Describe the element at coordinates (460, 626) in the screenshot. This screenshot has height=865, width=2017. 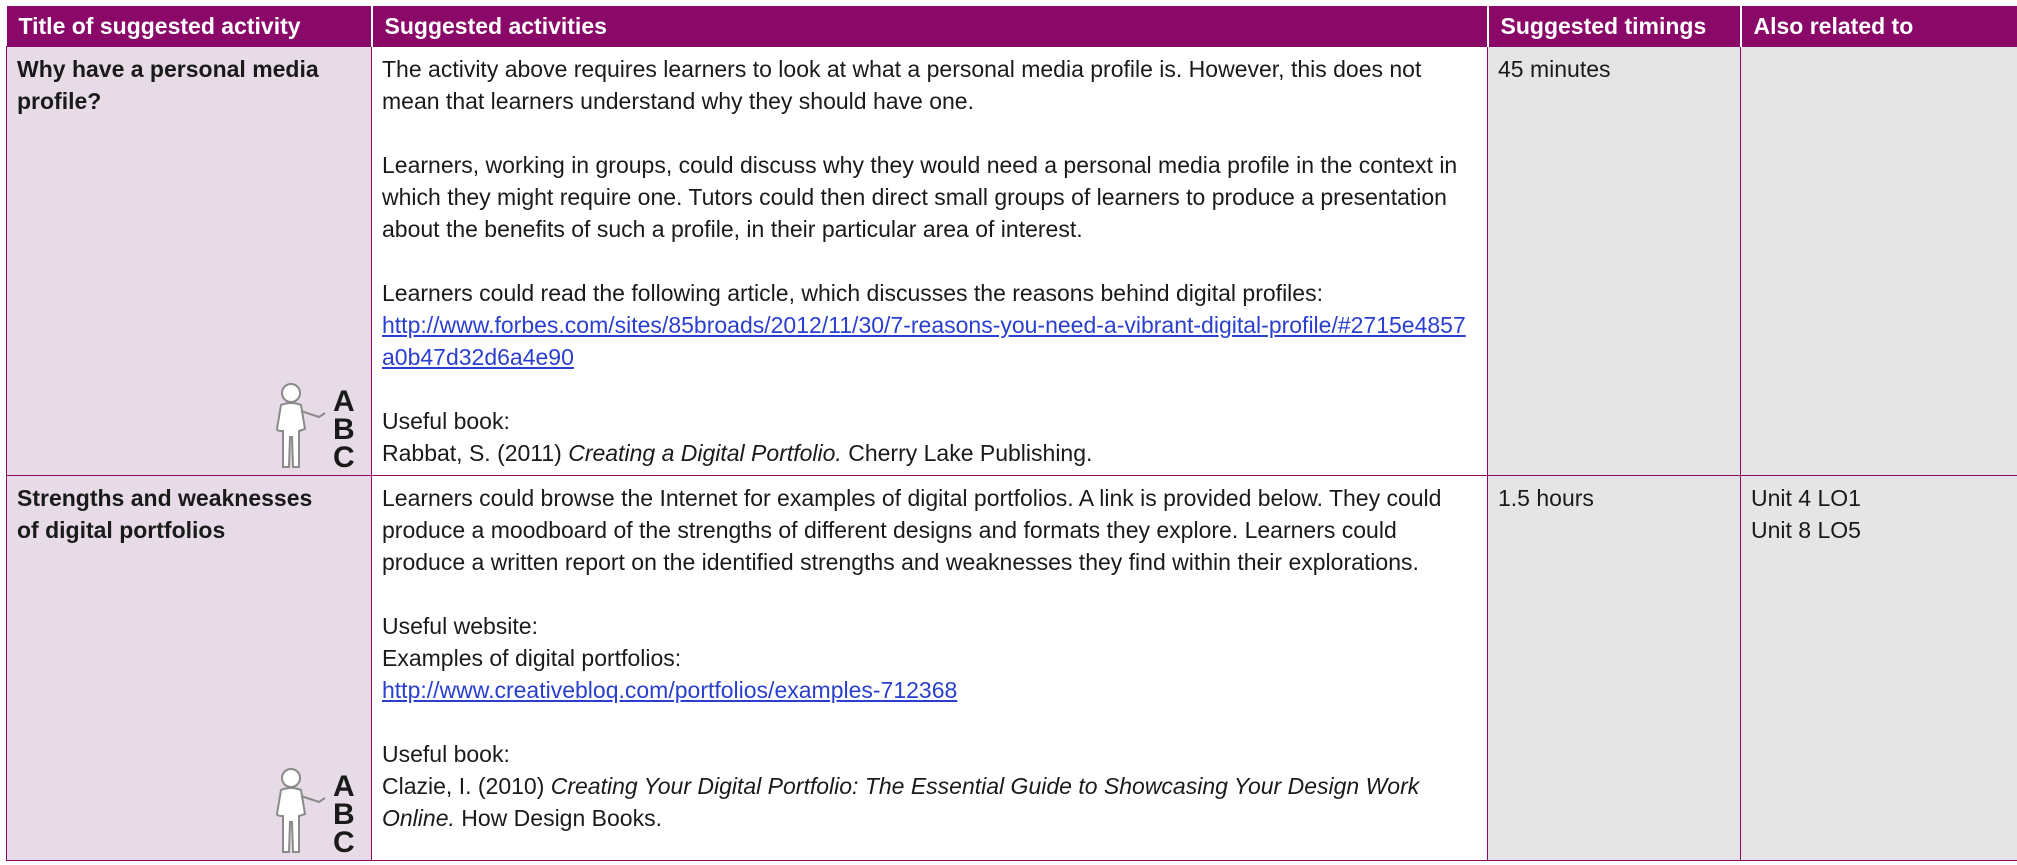
I see `website-label: Useful website:` at that location.